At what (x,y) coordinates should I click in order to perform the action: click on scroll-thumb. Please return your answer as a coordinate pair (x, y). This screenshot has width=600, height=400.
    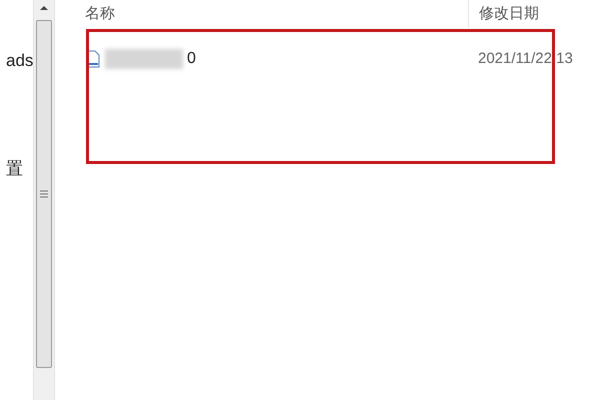
    Looking at the image, I should click on (44, 194).